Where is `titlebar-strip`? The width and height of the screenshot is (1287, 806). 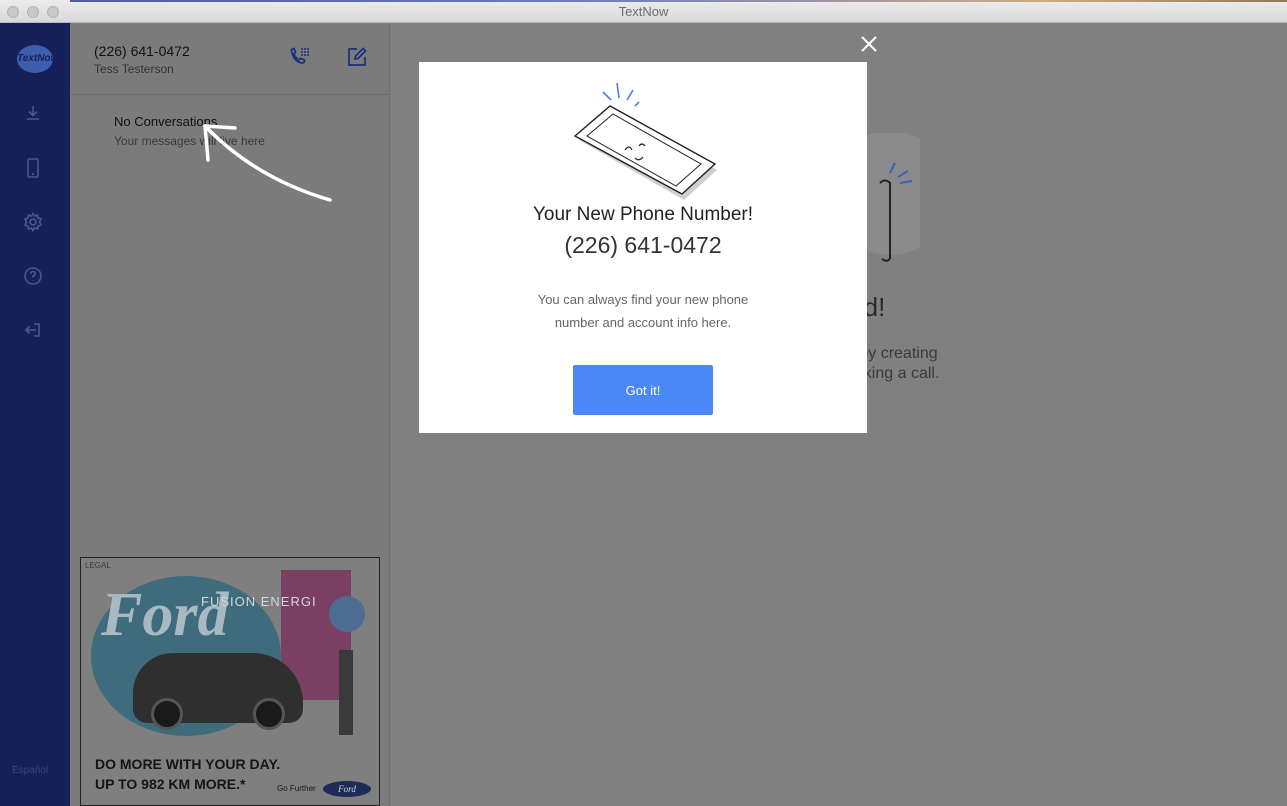
titlebar-strip is located at coordinates (678, 1).